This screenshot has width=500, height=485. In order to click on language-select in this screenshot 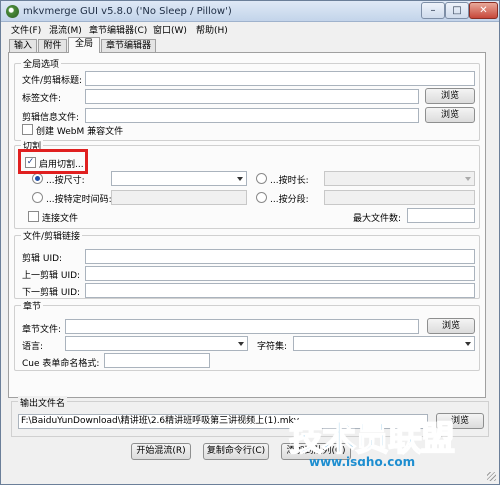, I will do `click(156, 343)`.